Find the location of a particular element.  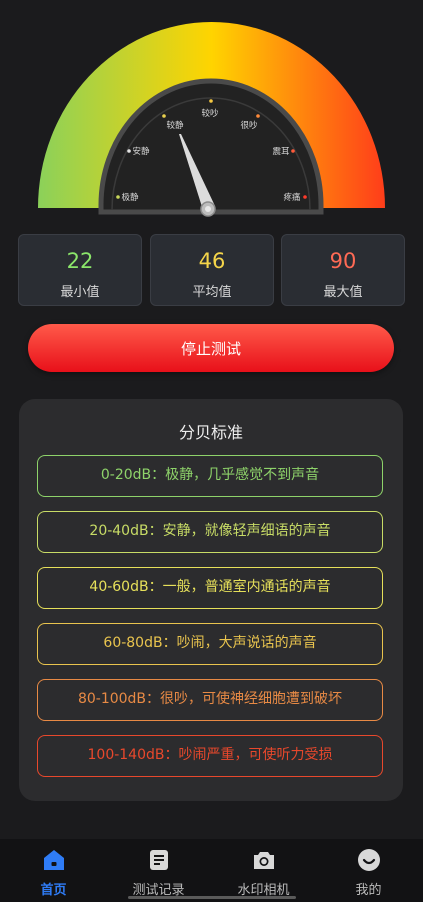

nav-profile-label: 我的 is located at coordinates (368, 890).